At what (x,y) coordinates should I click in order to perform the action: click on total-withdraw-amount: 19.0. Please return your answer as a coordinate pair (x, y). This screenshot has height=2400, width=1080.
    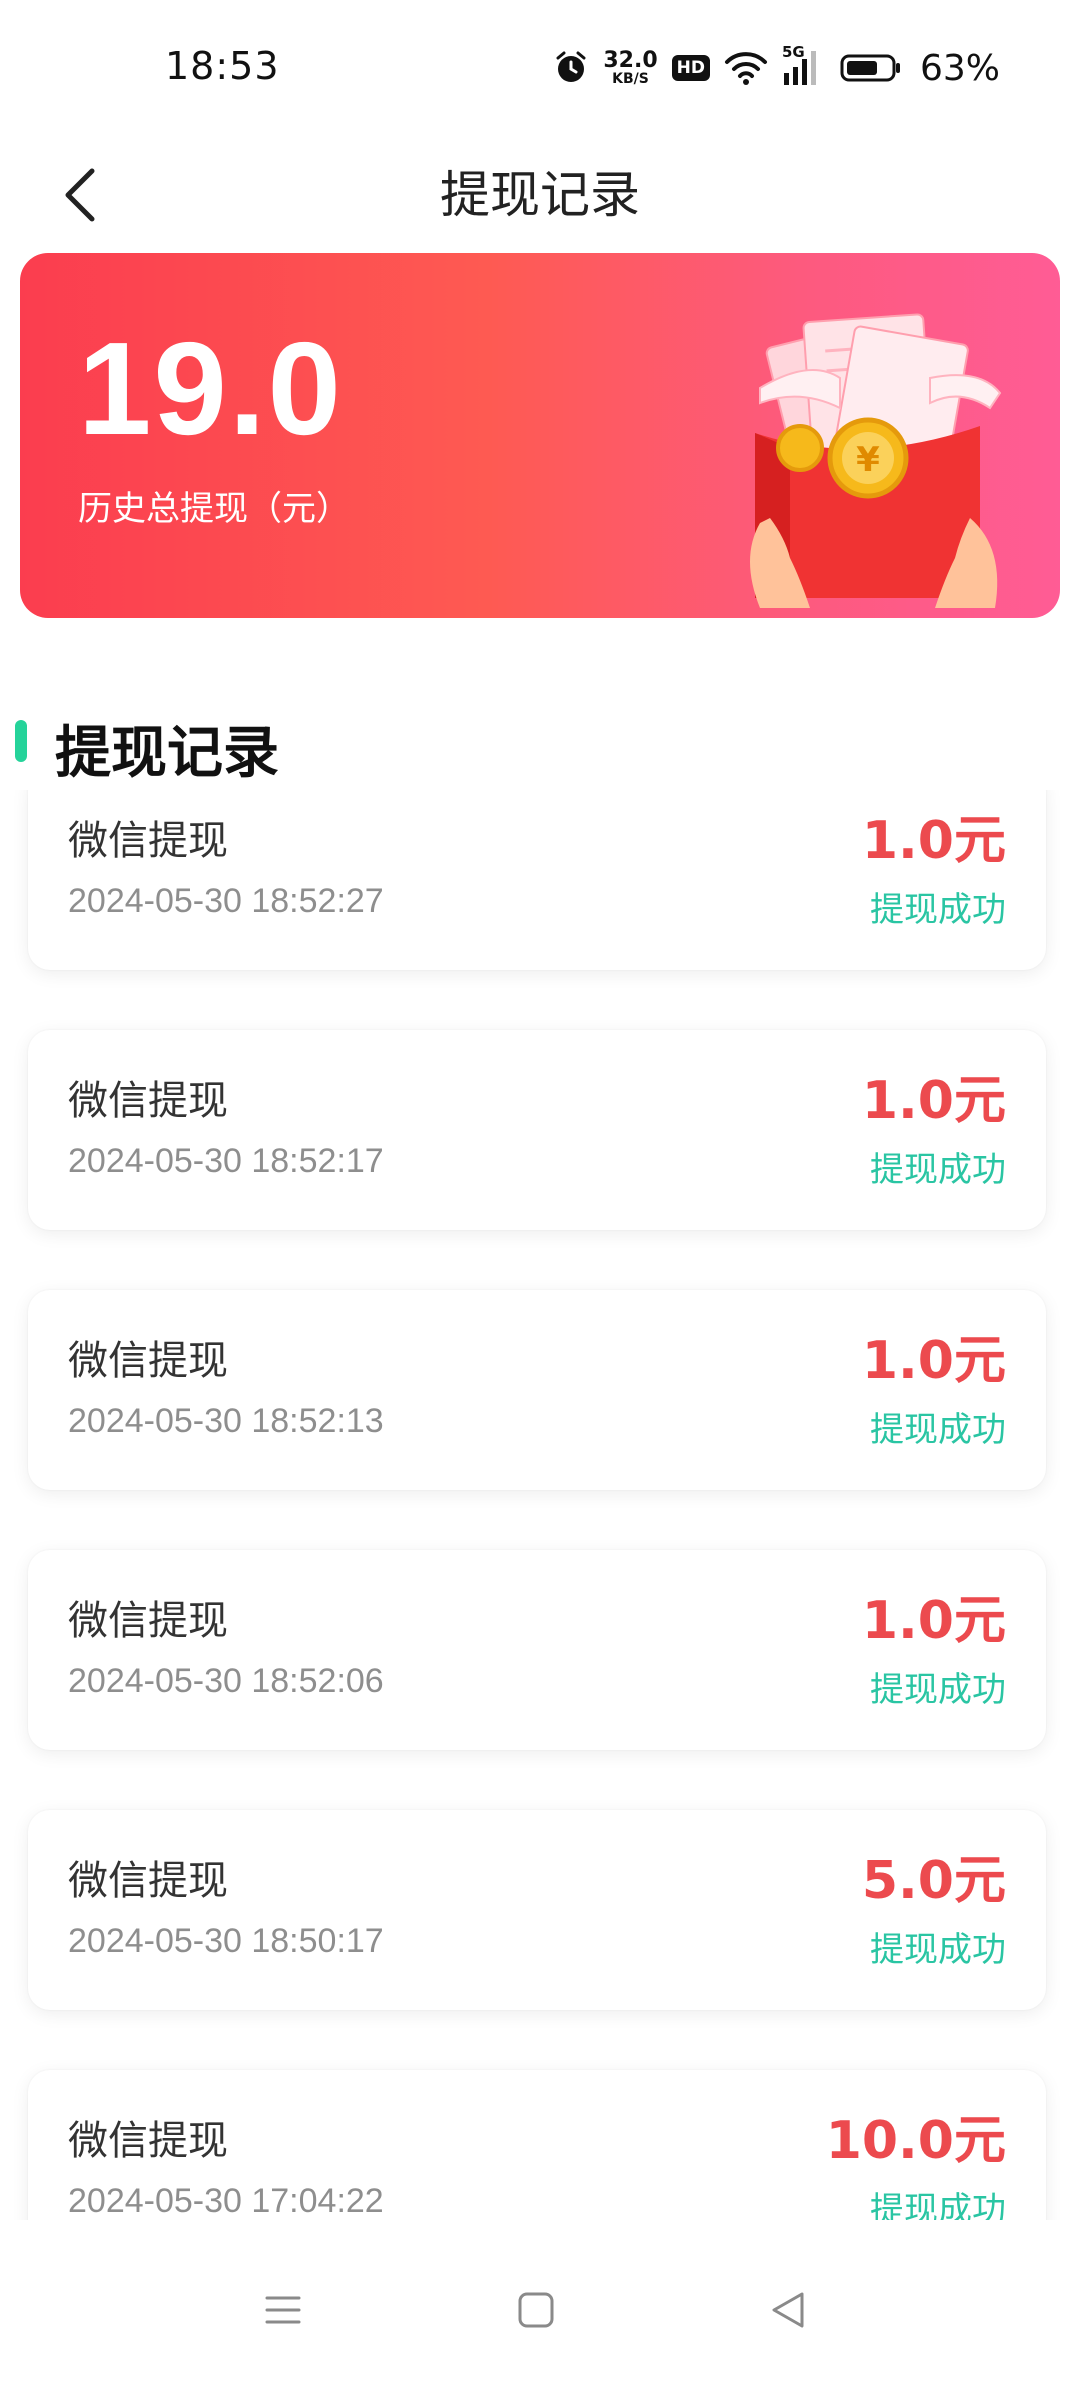
    Looking at the image, I should click on (210, 388).